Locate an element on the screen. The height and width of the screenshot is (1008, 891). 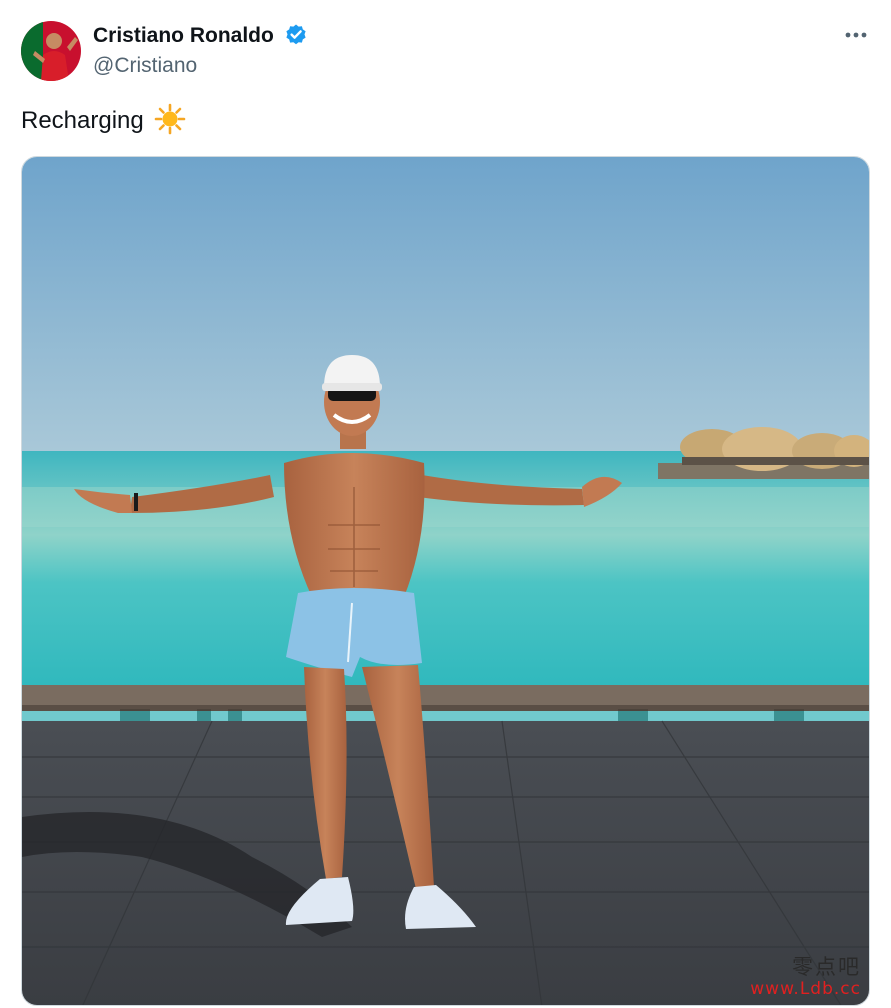
verified-badge-icon is located at coordinates (296, 35).